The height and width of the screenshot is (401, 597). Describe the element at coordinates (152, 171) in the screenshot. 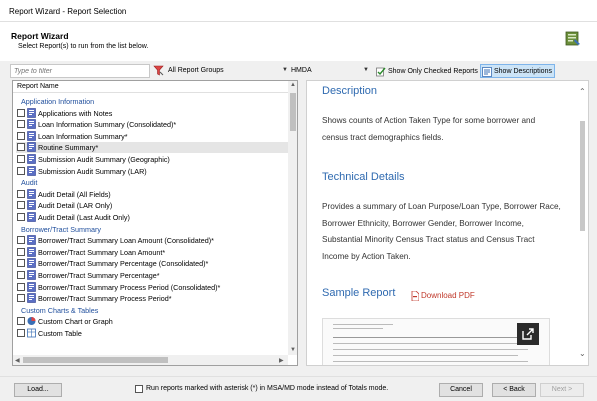

I see `list-item: Submission Audit Summary (LAR)` at that location.